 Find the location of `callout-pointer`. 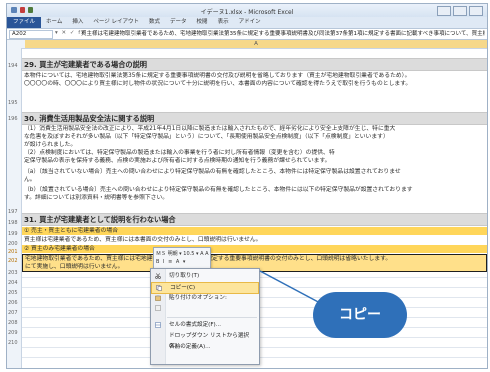

callout-pointer is located at coordinates (291, 287).